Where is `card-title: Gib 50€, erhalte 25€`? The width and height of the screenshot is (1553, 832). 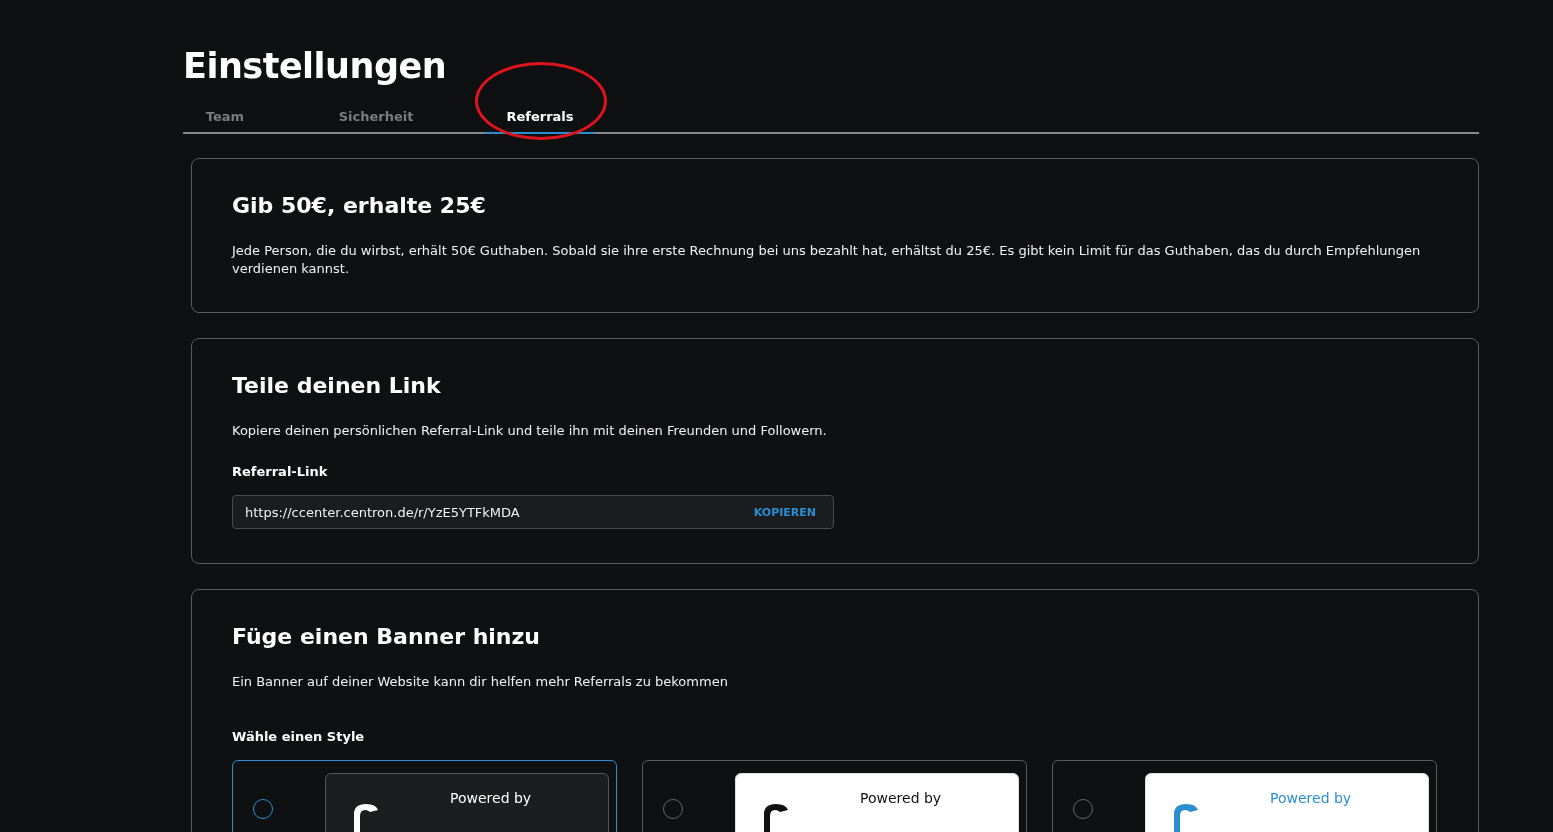 card-title: Gib 50€, erhalte 25€ is located at coordinates (359, 205).